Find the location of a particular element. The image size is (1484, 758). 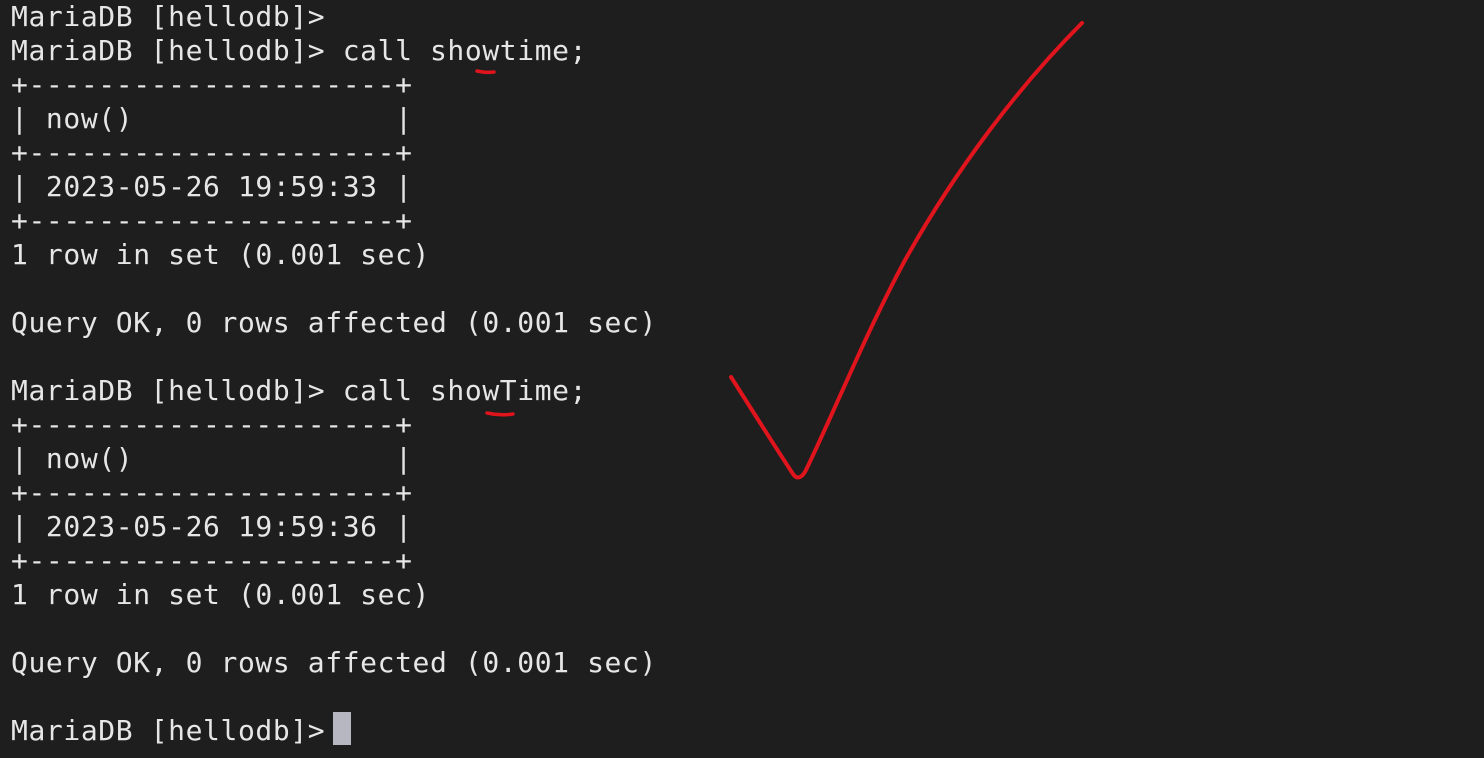

underline-mark-showTime is located at coordinates (500, 414).